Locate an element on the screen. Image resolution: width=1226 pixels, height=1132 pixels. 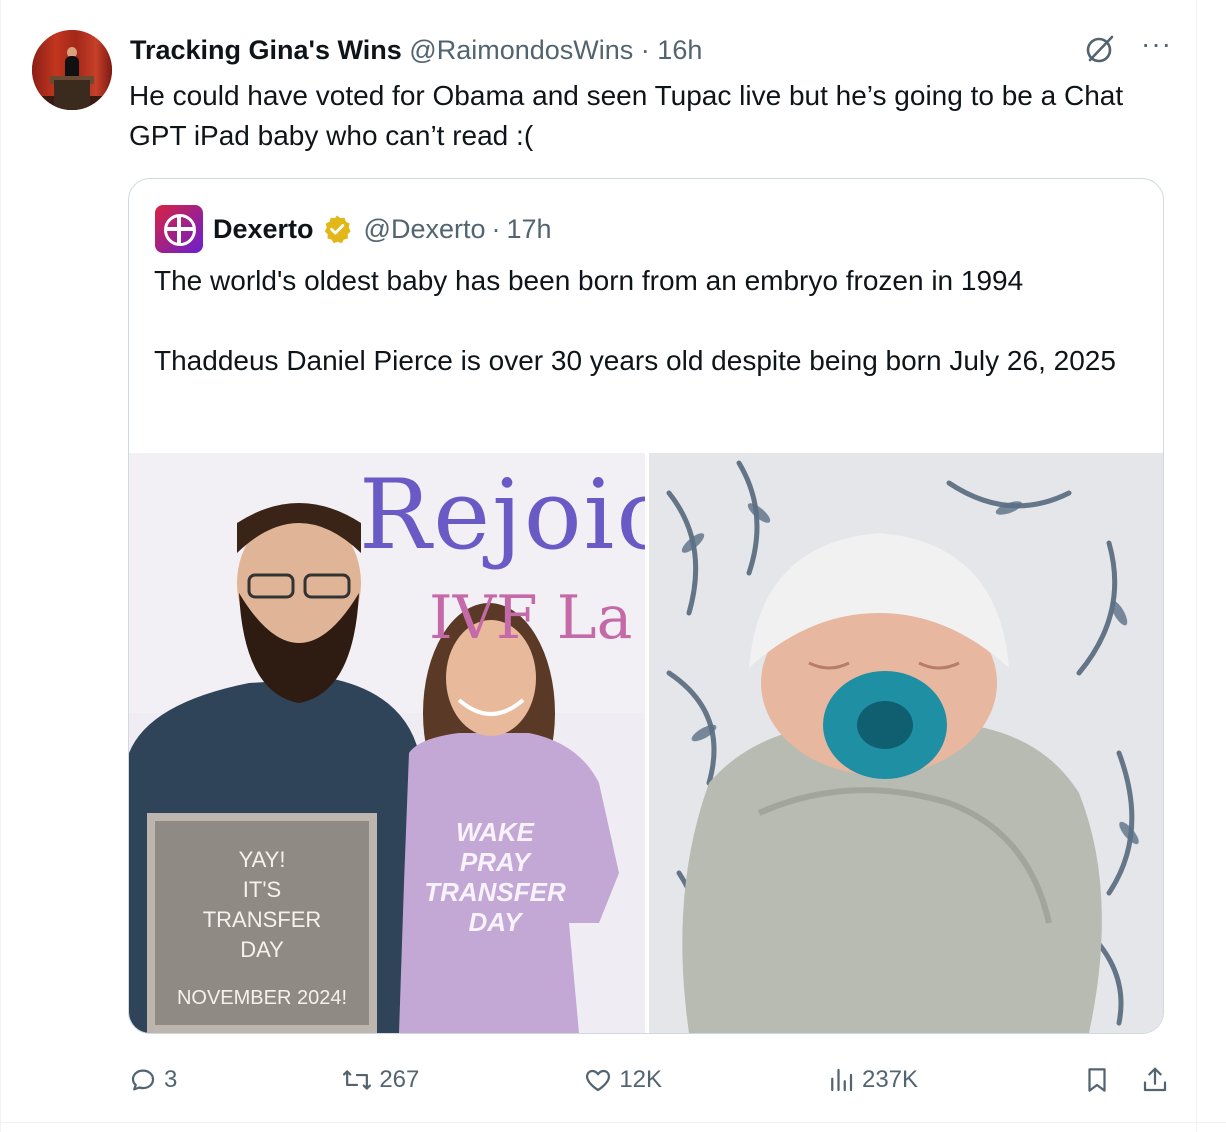
author-avatar is located at coordinates (72, 70).